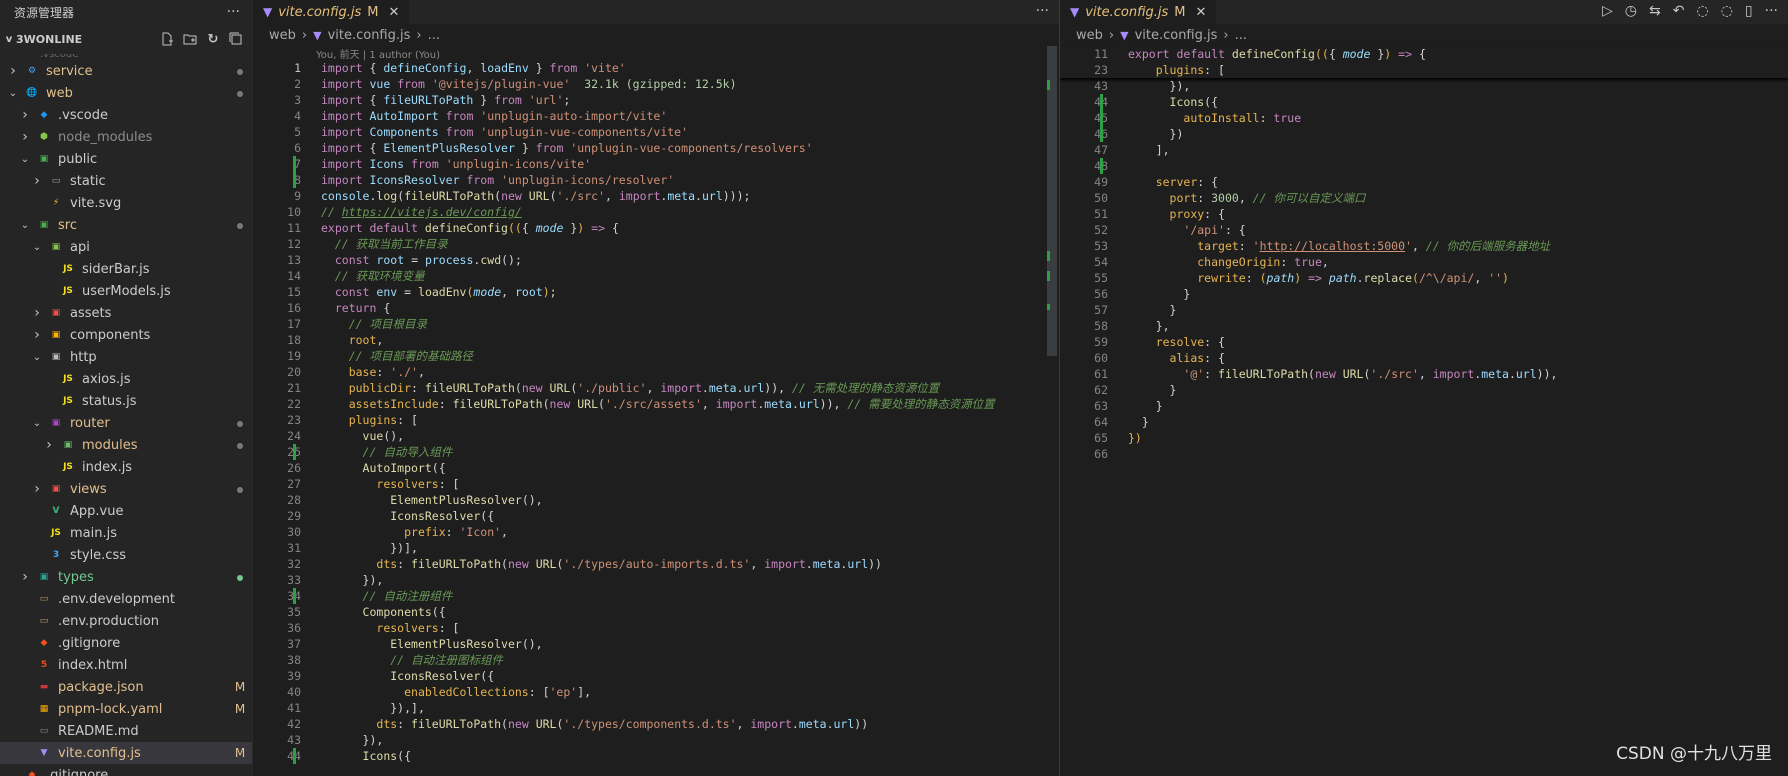  I want to click on go-back-icon: ↶, so click(1679, 11).